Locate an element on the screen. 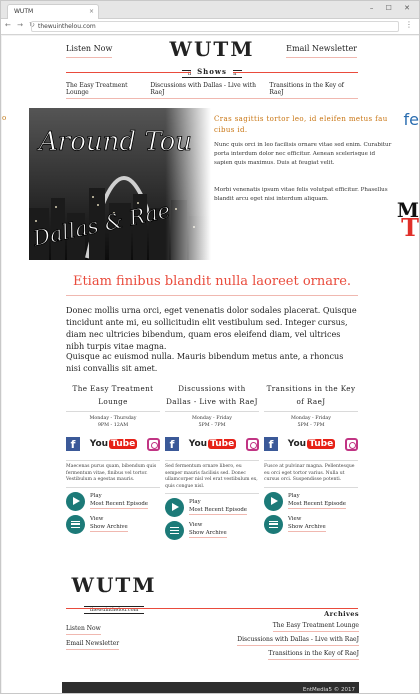 The width and height of the screenshot is (420, 694). email-newsletter-link: Email Newsletter is located at coordinates (321, 51).